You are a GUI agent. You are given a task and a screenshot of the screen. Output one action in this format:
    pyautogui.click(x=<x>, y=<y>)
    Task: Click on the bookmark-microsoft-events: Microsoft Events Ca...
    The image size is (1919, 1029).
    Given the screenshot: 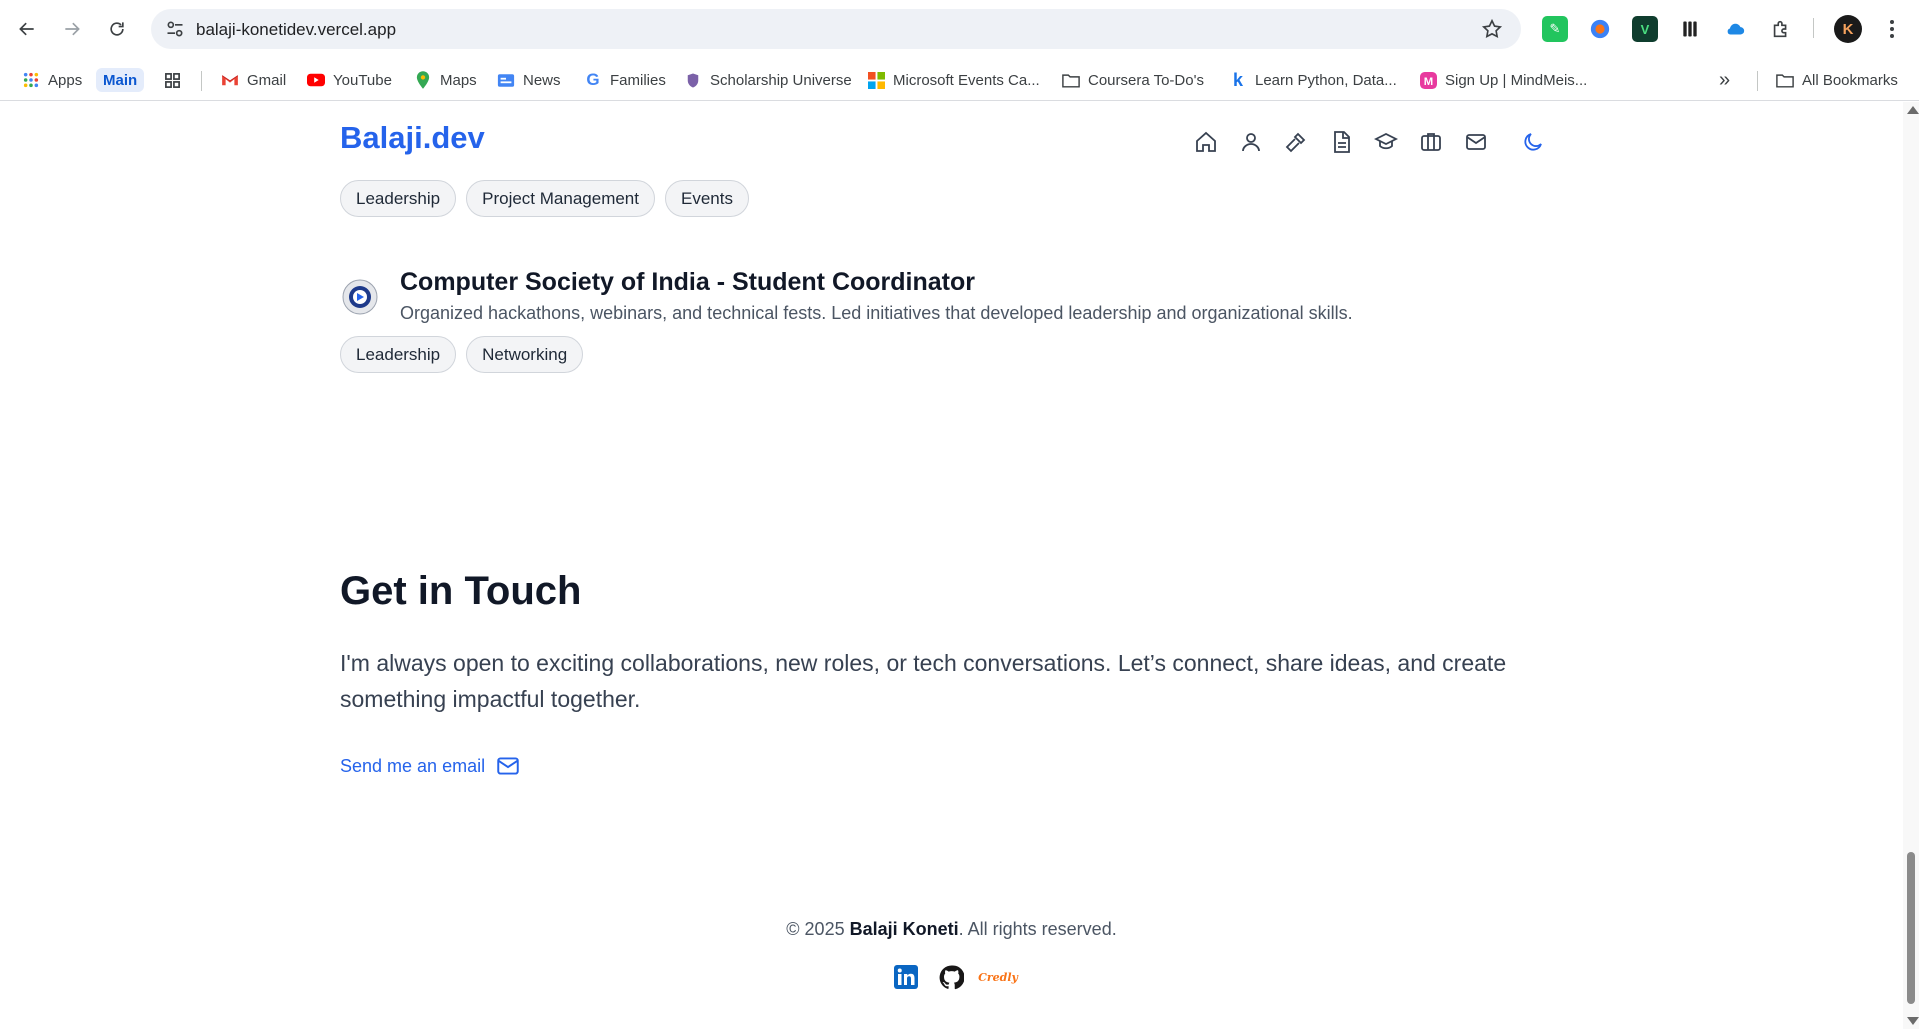 What is the action you would take?
    pyautogui.click(x=953, y=80)
    